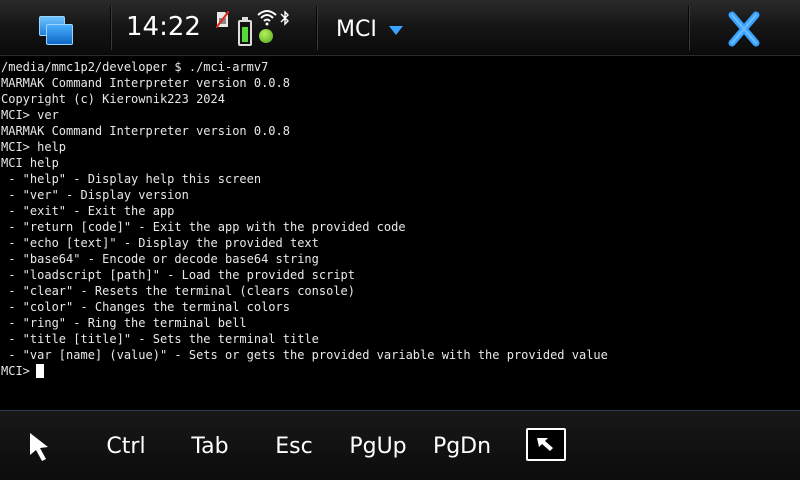 Image resolution: width=800 pixels, height=480 pixels. What do you see at coordinates (34, 147) in the screenshot?
I see `terminal-line: MCI> help` at bounding box center [34, 147].